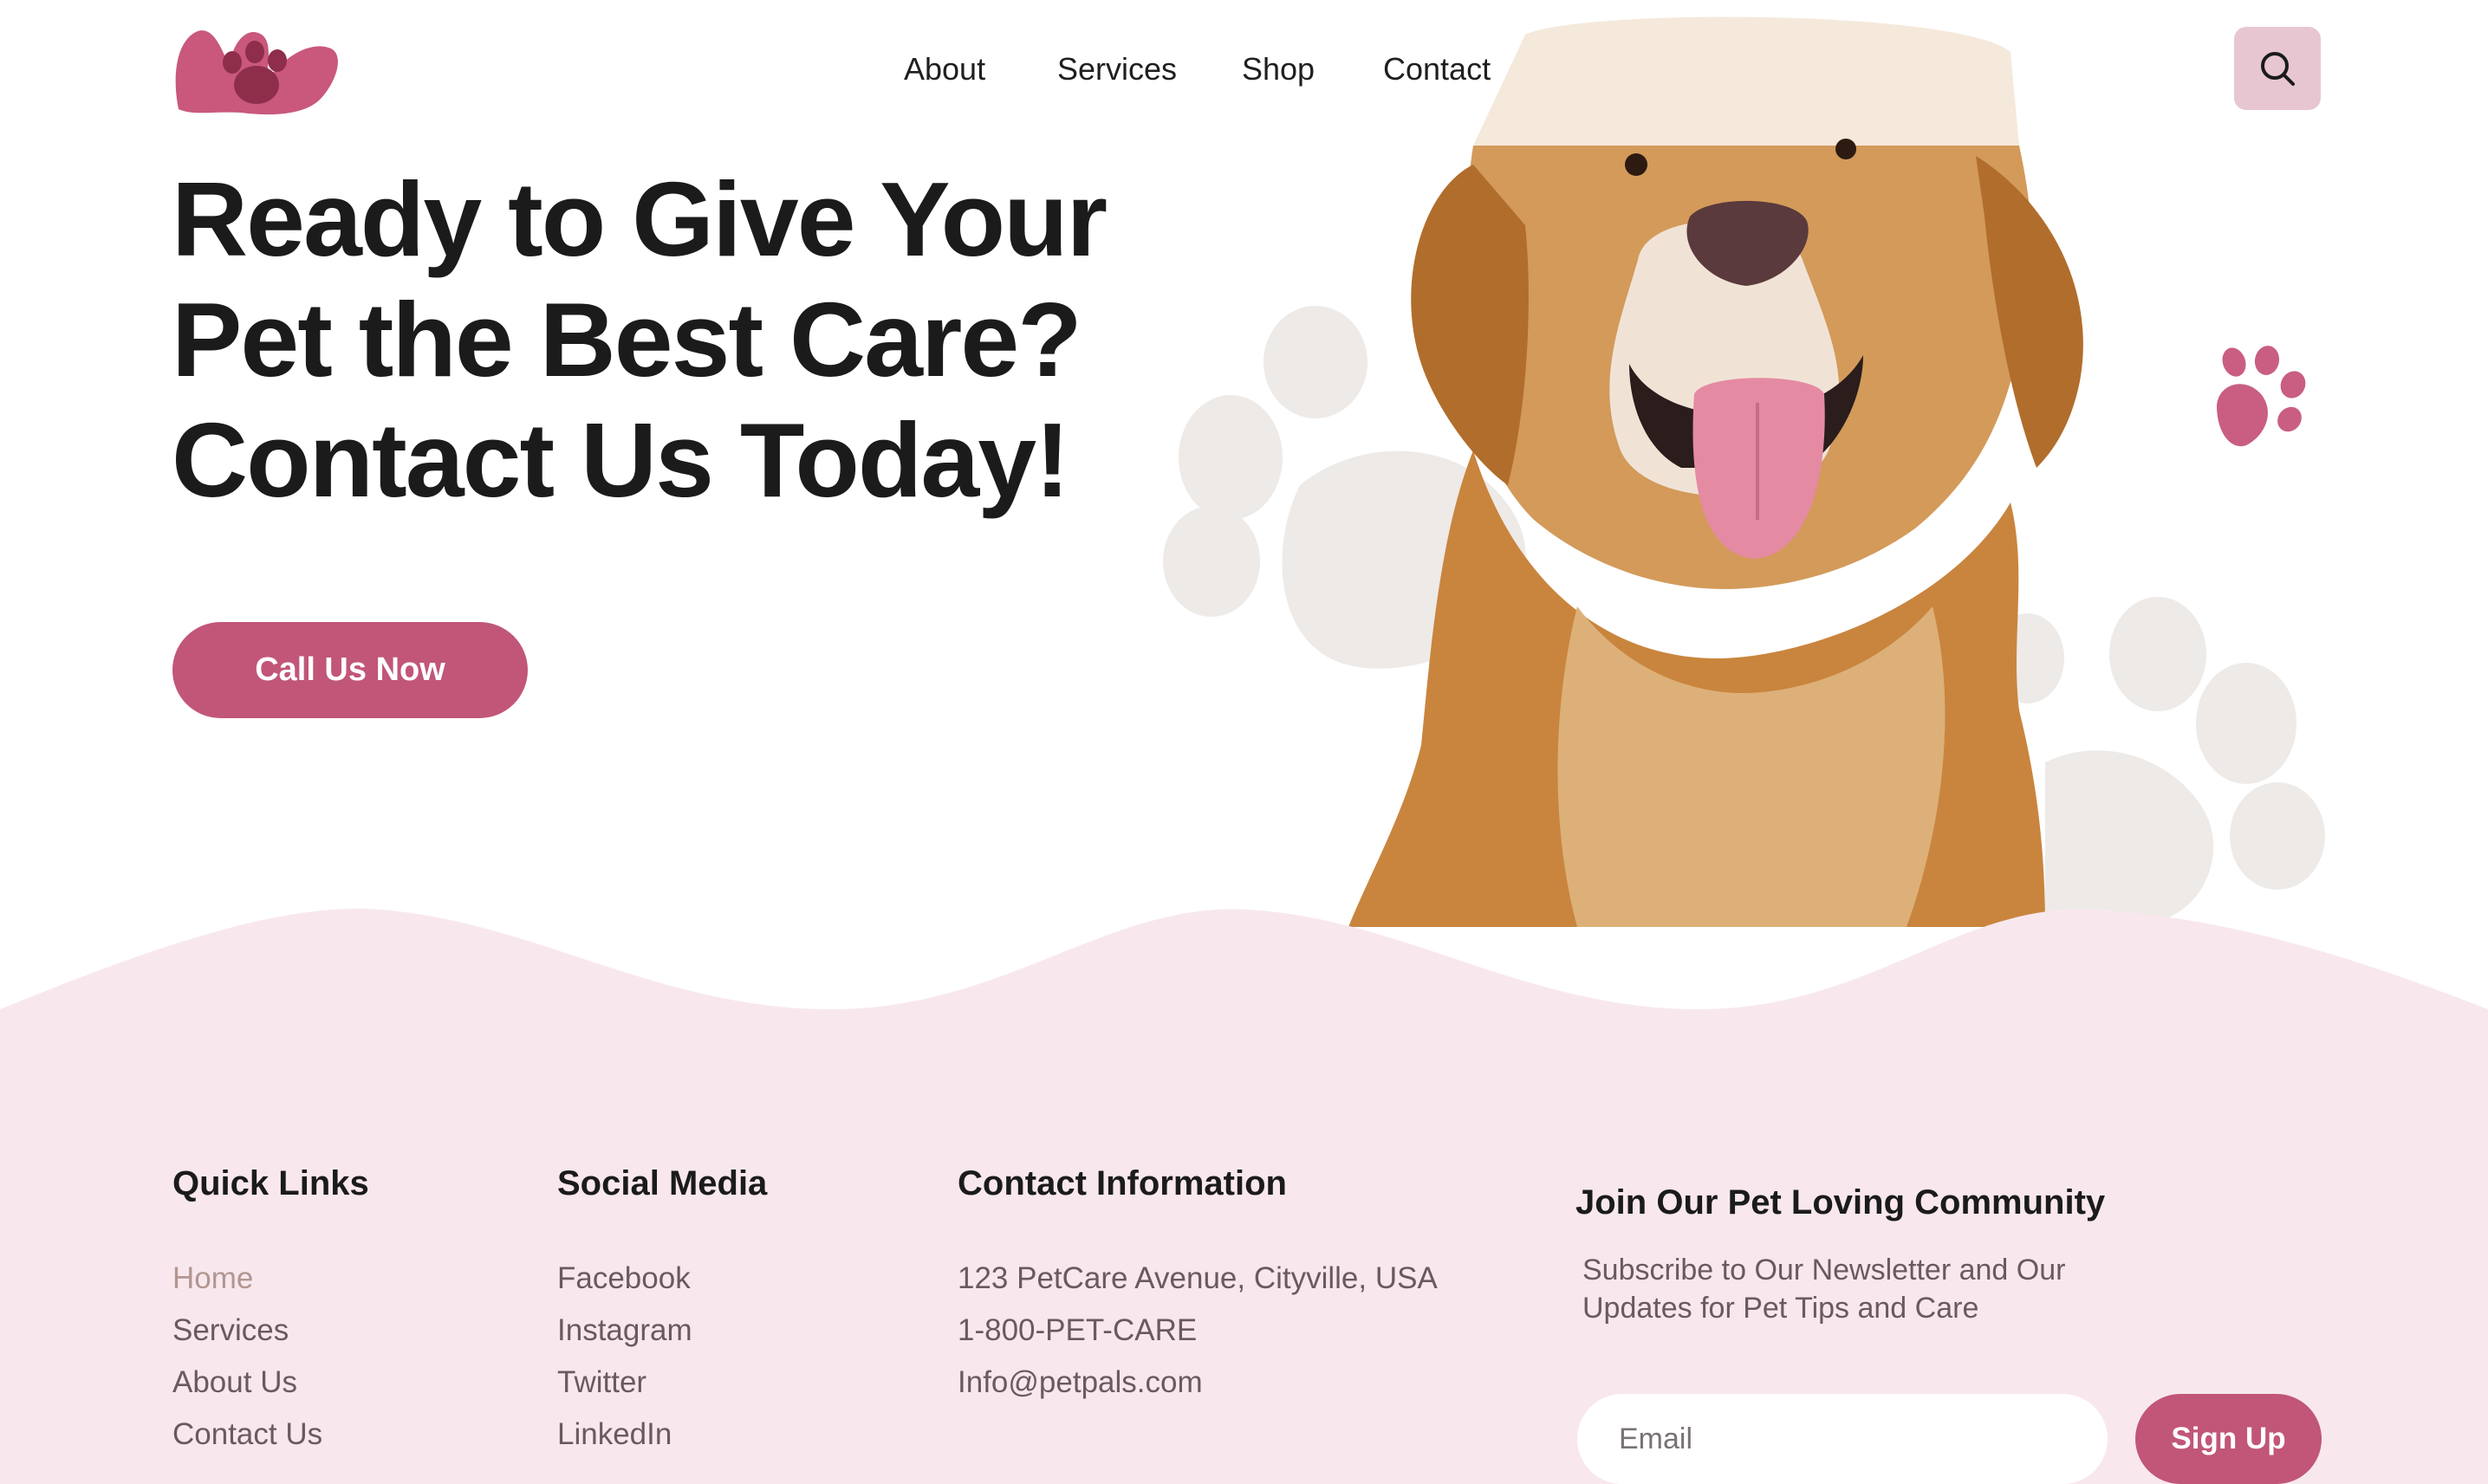 The image size is (2488, 1484). Describe the element at coordinates (662, 1183) in the screenshot. I see `social-media-heading: Social Media` at that location.